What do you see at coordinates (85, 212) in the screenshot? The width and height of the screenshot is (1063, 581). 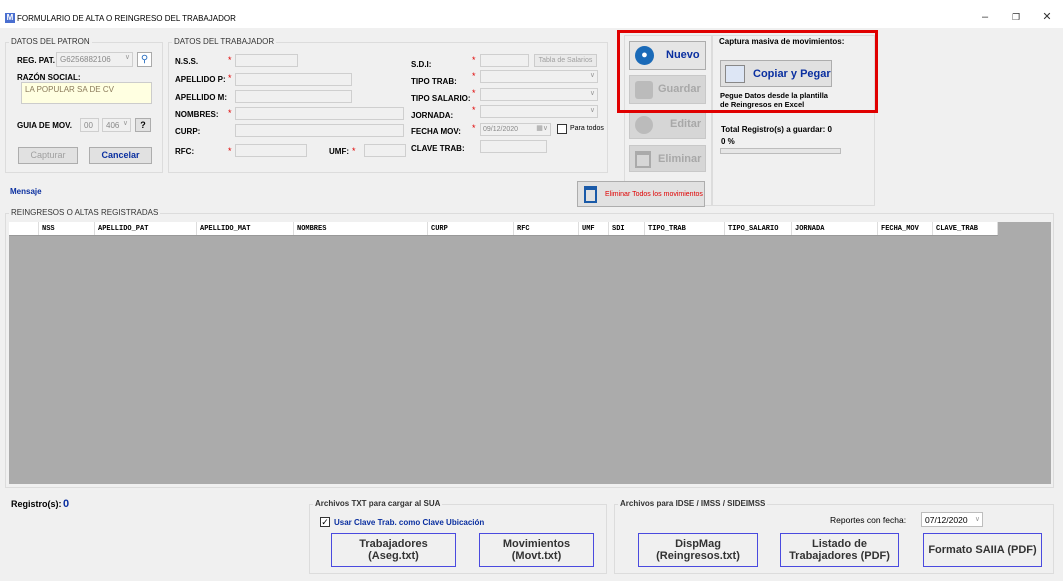 I see `grid-label: REINGRESOS O ALTAS REGISTRADAS` at bounding box center [85, 212].